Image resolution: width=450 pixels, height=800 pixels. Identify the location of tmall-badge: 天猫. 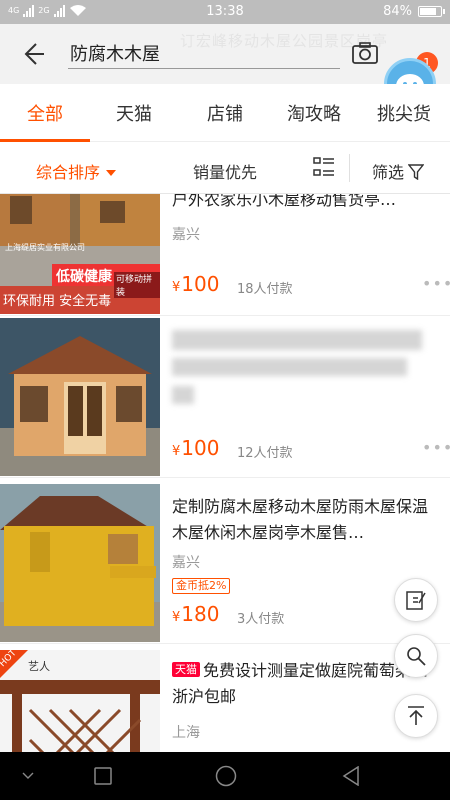
(186, 669).